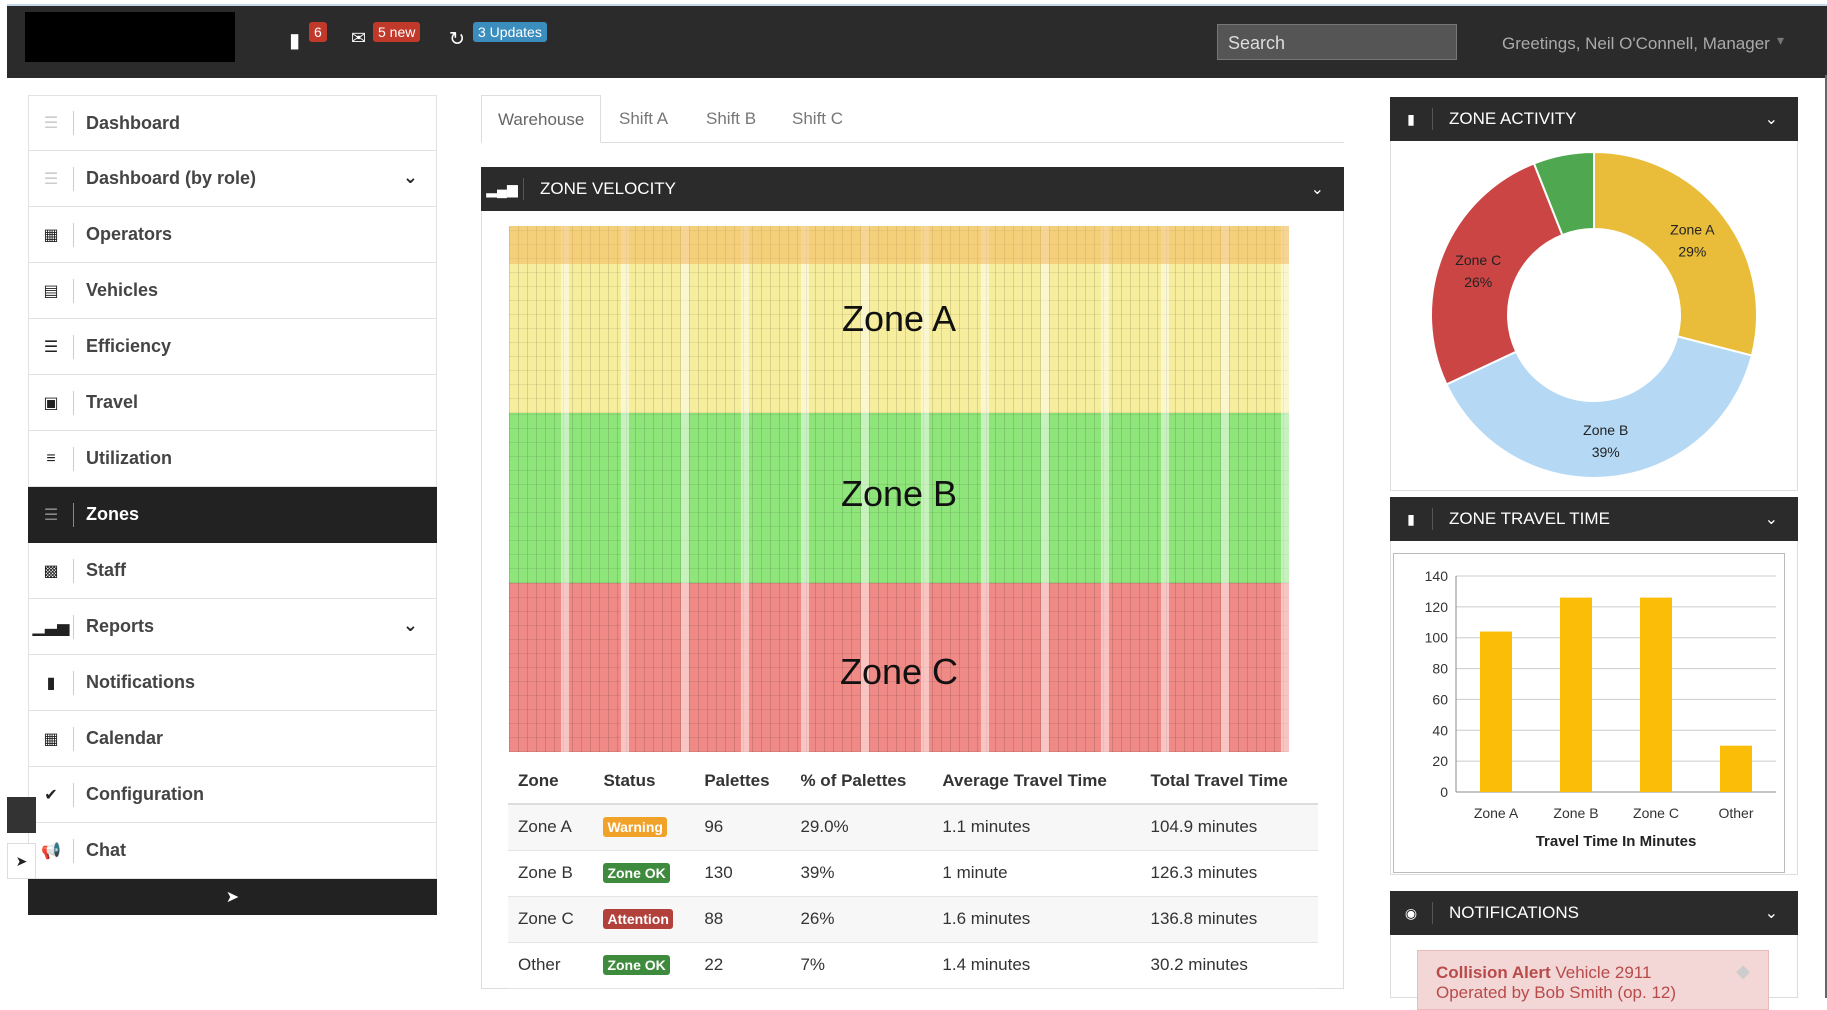 The image size is (1827, 1010). What do you see at coordinates (1735, 813) in the screenshot?
I see `x-tick-label: Other` at bounding box center [1735, 813].